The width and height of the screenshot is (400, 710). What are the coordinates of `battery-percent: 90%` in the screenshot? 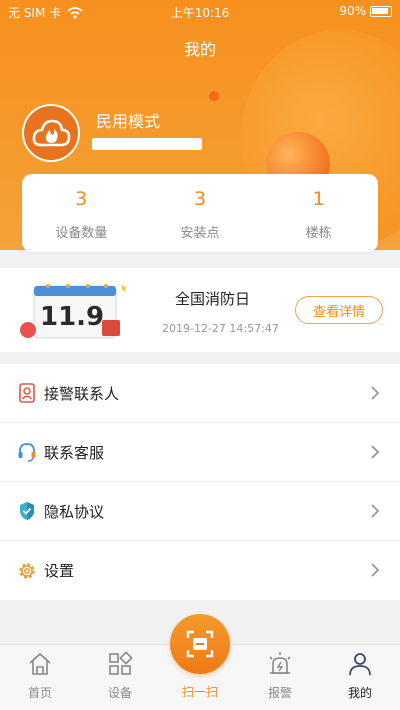 It's located at (352, 11).